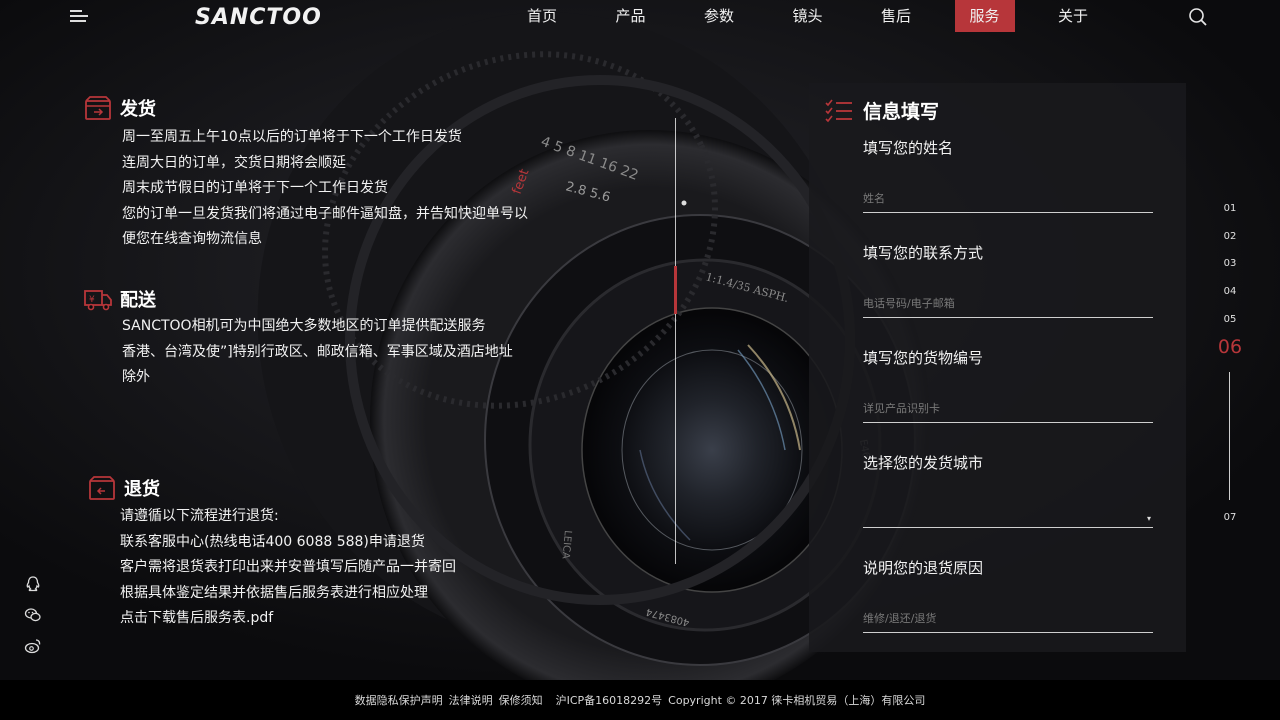 The width and height of the screenshot is (1280, 720). What do you see at coordinates (33, 615) in the screenshot?
I see `wechat-icon` at bounding box center [33, 615].